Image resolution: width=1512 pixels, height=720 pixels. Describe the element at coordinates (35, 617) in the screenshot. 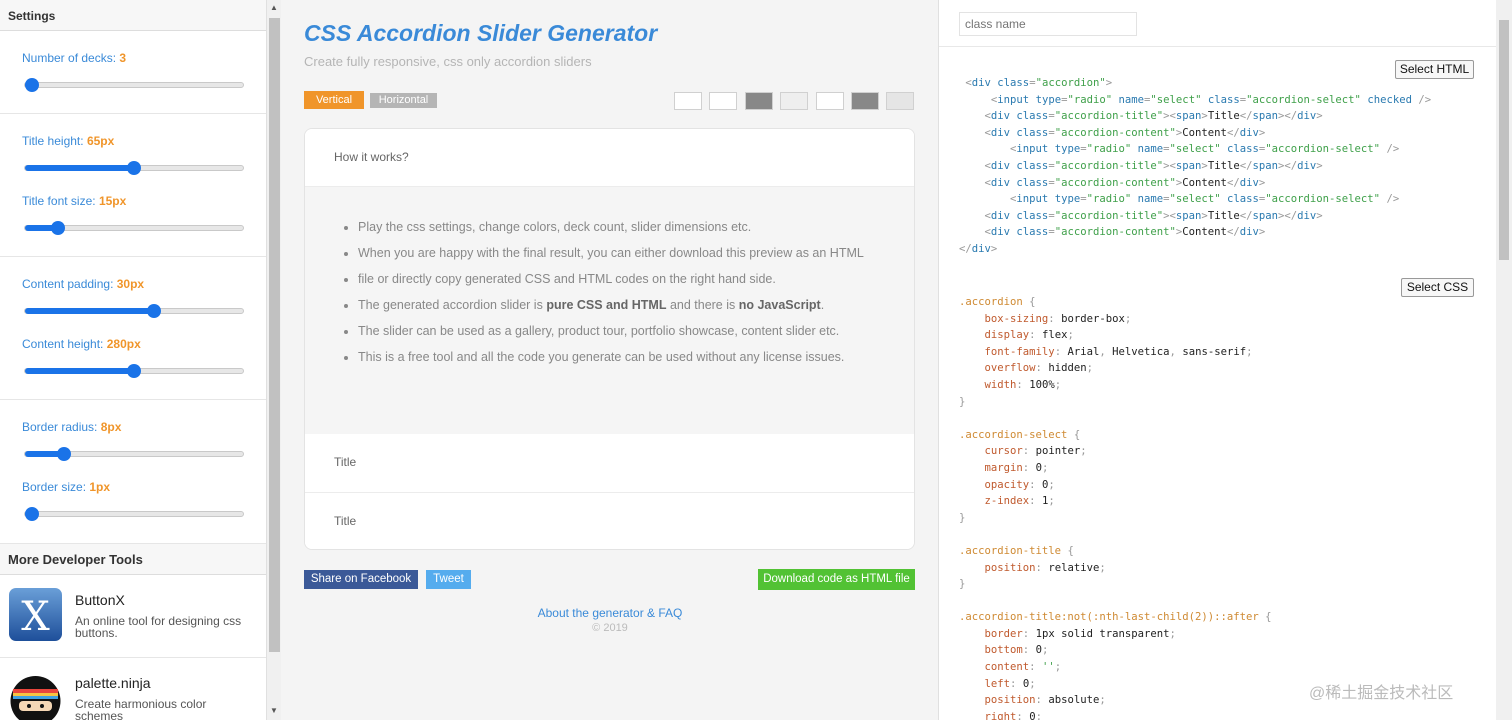

I see `svg-text: X` at that location.